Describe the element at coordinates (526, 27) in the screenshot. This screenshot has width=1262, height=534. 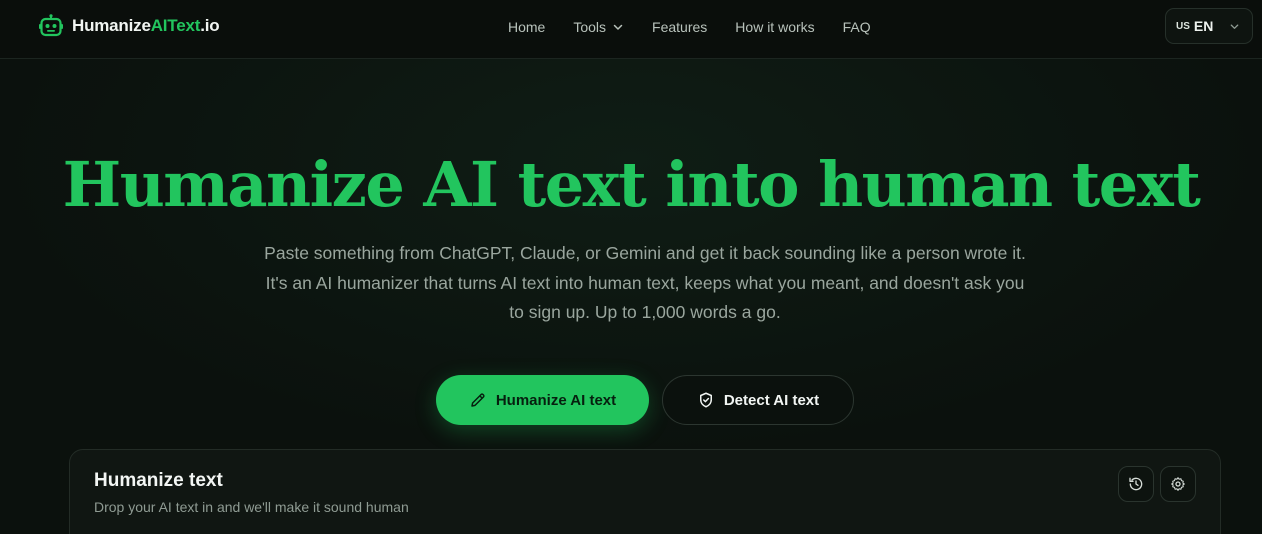
I see `nav-home: Home` at that location.